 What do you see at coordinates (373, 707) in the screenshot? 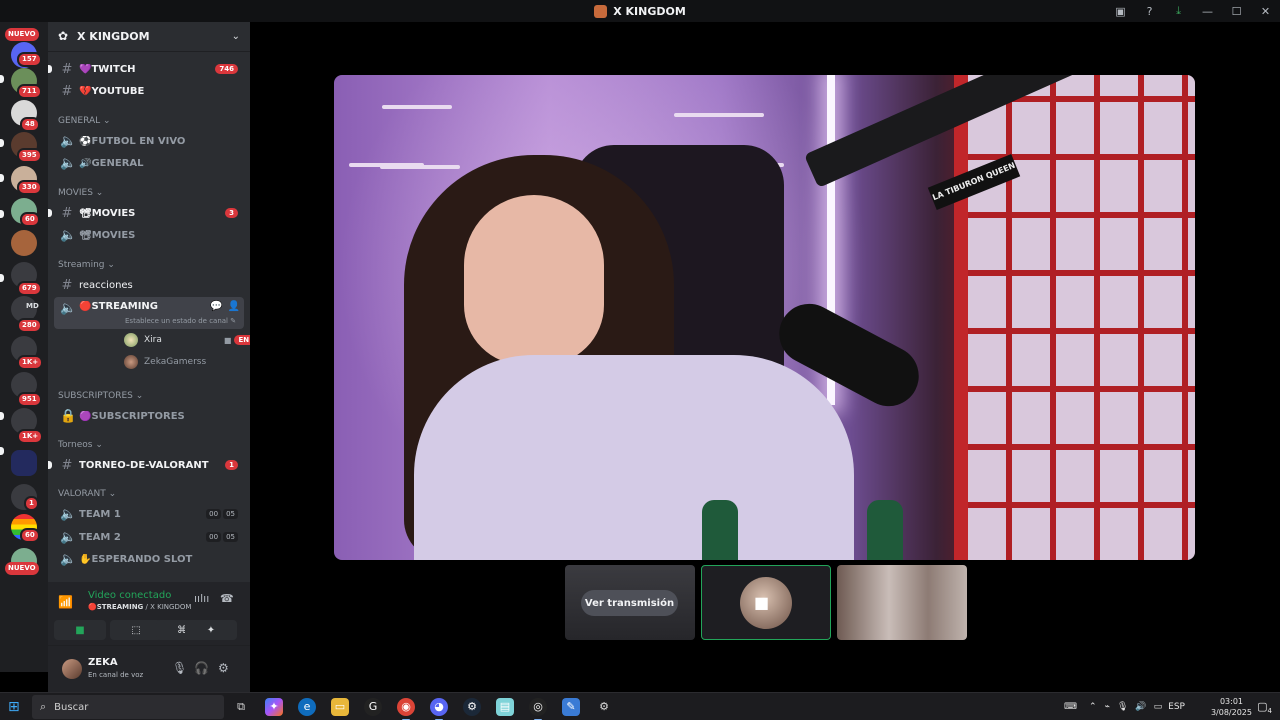
I see `app-icon: G` at bounding box center [373, 707].